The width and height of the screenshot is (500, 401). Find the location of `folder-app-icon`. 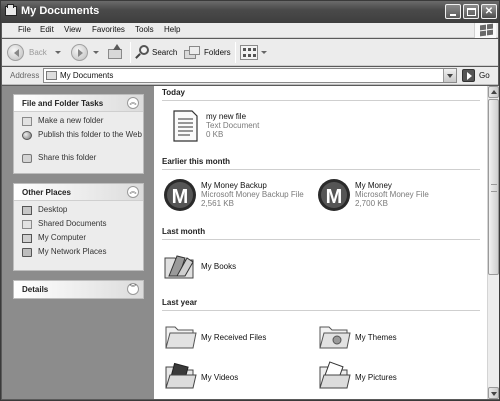

folder-app-icon is located at coordinates (11, 10).